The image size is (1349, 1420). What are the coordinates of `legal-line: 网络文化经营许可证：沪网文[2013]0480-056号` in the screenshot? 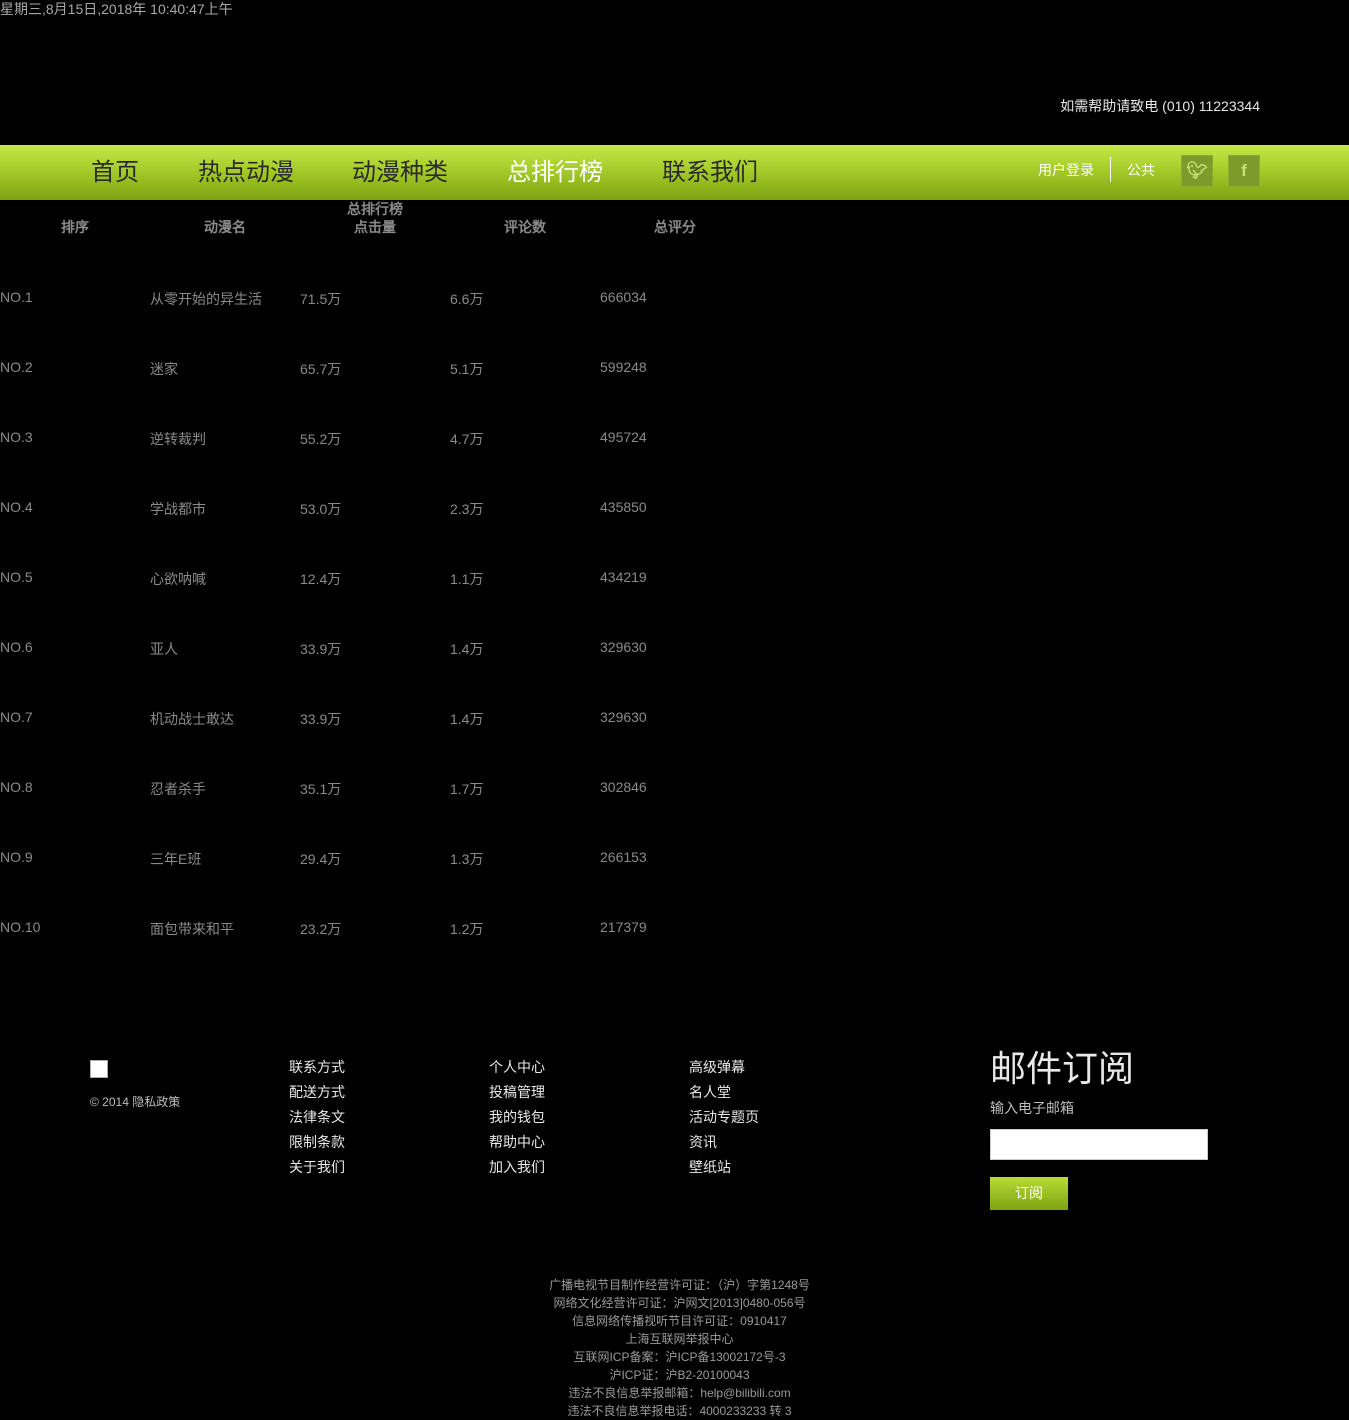 It's located at (679, 1303).